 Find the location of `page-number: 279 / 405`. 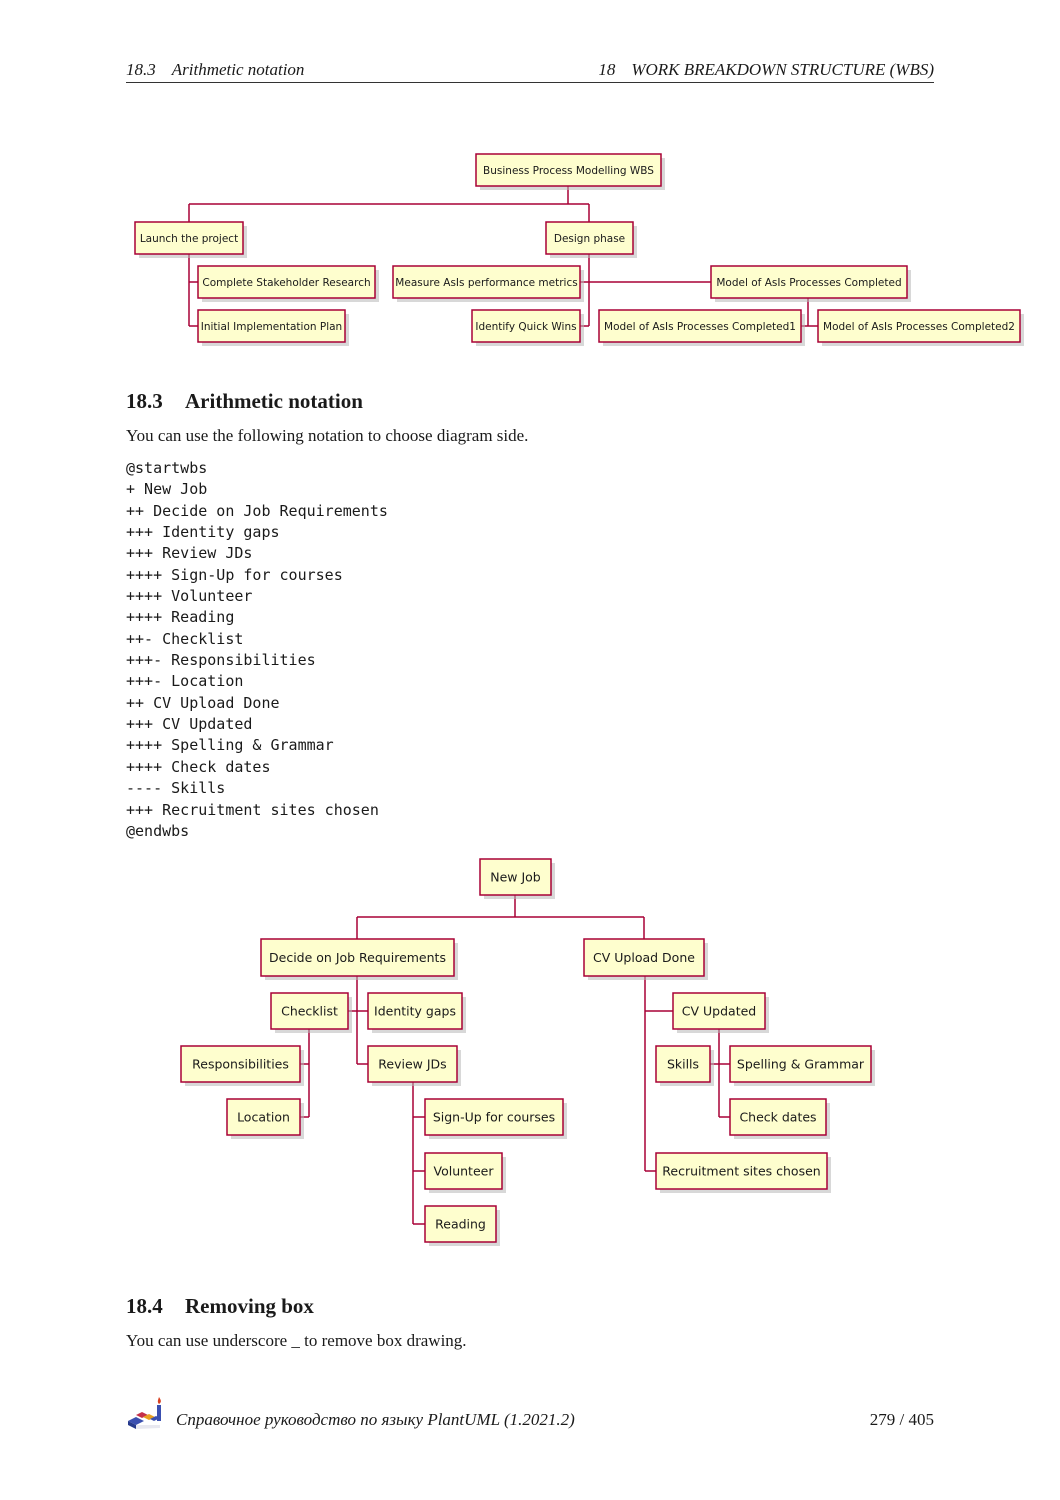

page-number: 279 / 405 is located at coordinates (901, 1419).